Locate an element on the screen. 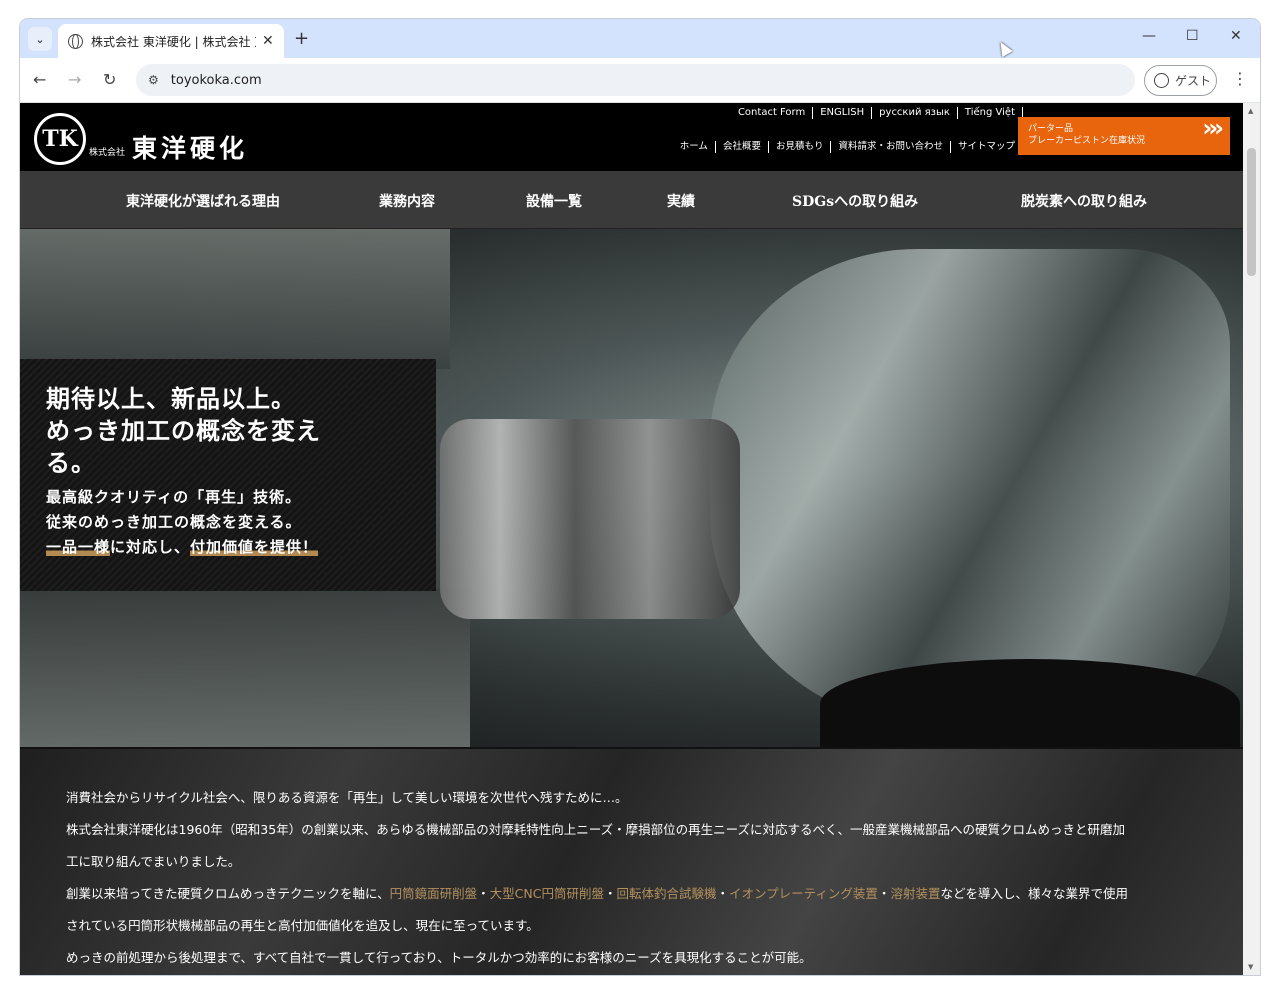  hero-headline-1: 期待以上、新品以上。 is located at coordinates (171, 399).